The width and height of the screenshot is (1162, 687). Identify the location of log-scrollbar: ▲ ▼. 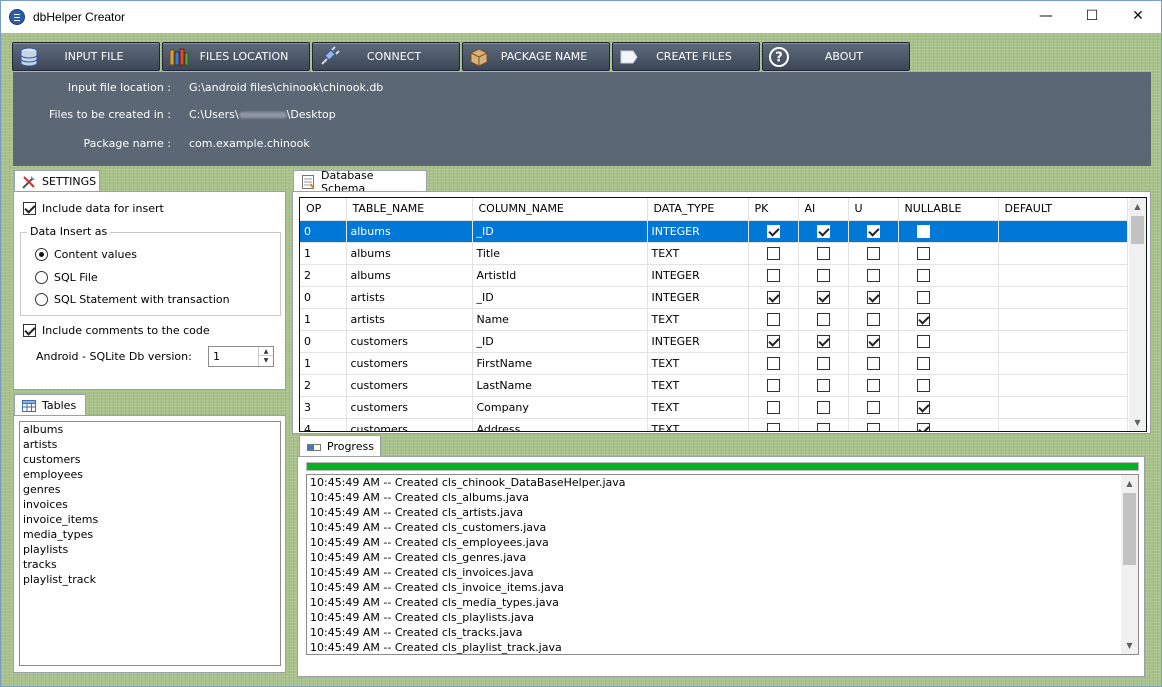
(1129, 564).